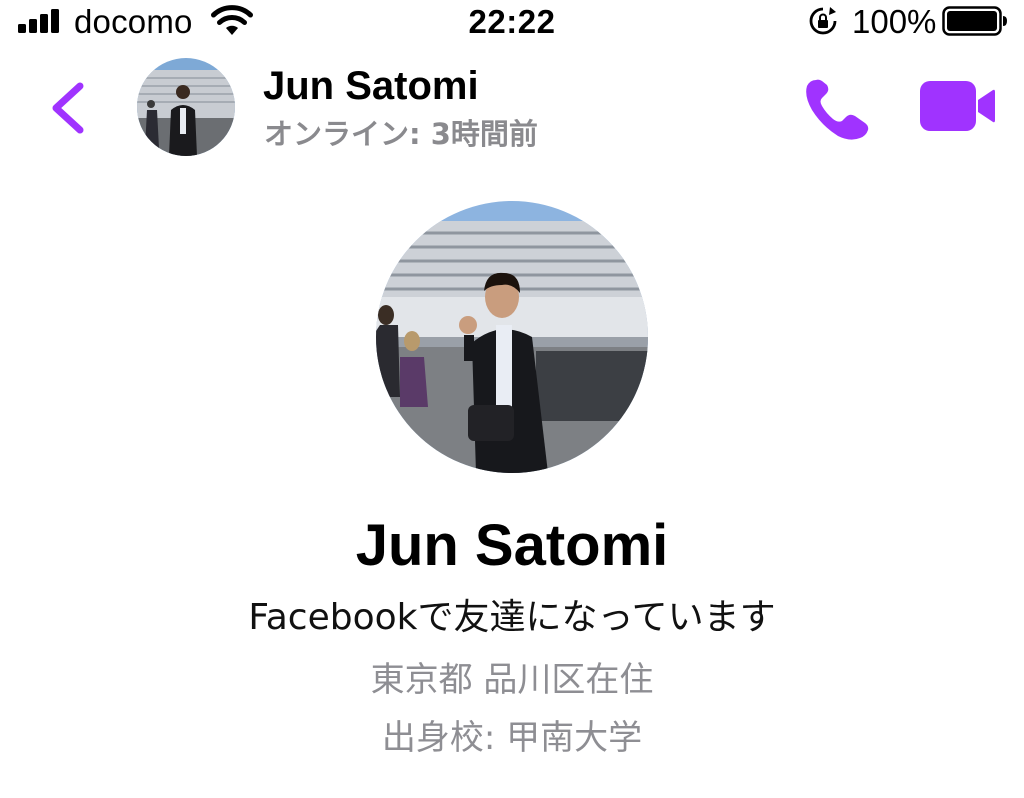  I want to click on header-avatar, so click(186, 107).